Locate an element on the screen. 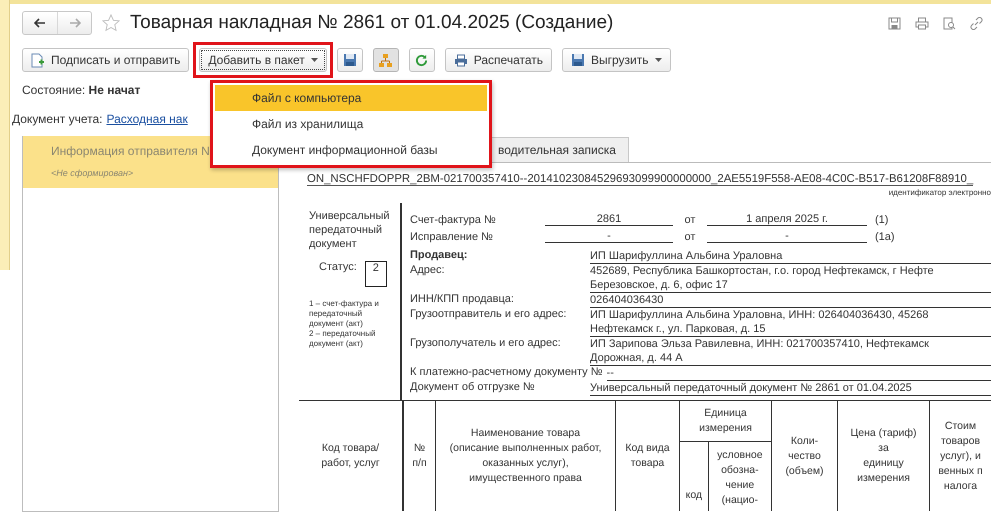 The width and height of the screenshot is (991, 527). number-value: - is located at coordinates (609, 236).